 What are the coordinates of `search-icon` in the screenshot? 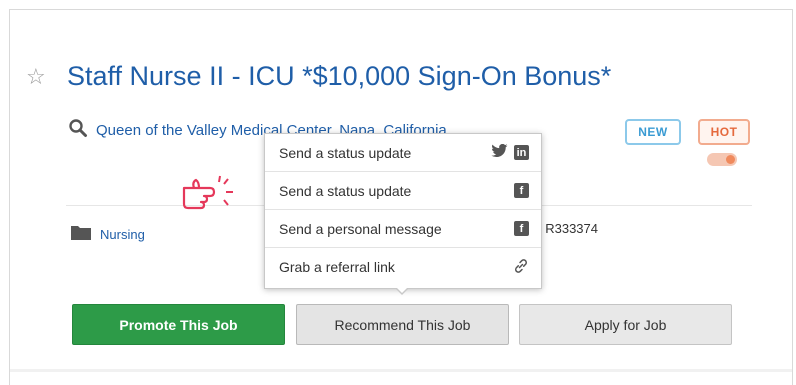 It's located at (78, 130).